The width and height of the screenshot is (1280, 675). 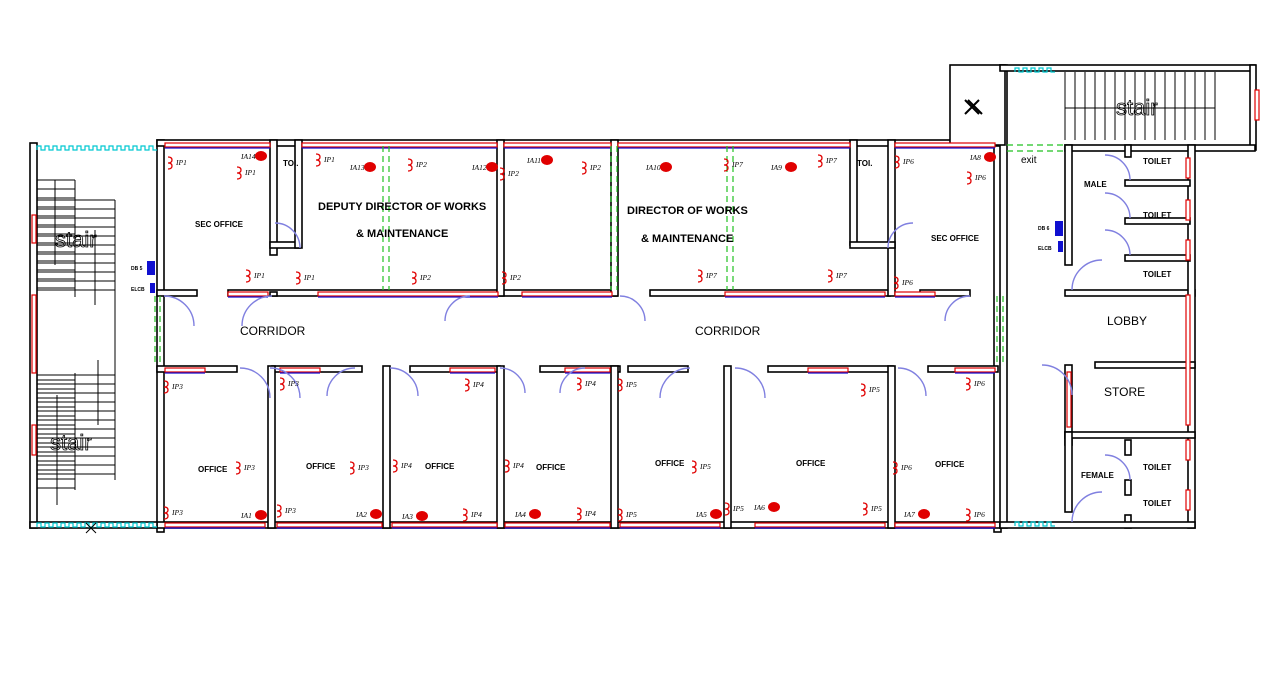 What do you see at coordinates (290, 163) in the screenshot?
I see `room-toilet-left: TOI.` at bounding box center [290, 163].